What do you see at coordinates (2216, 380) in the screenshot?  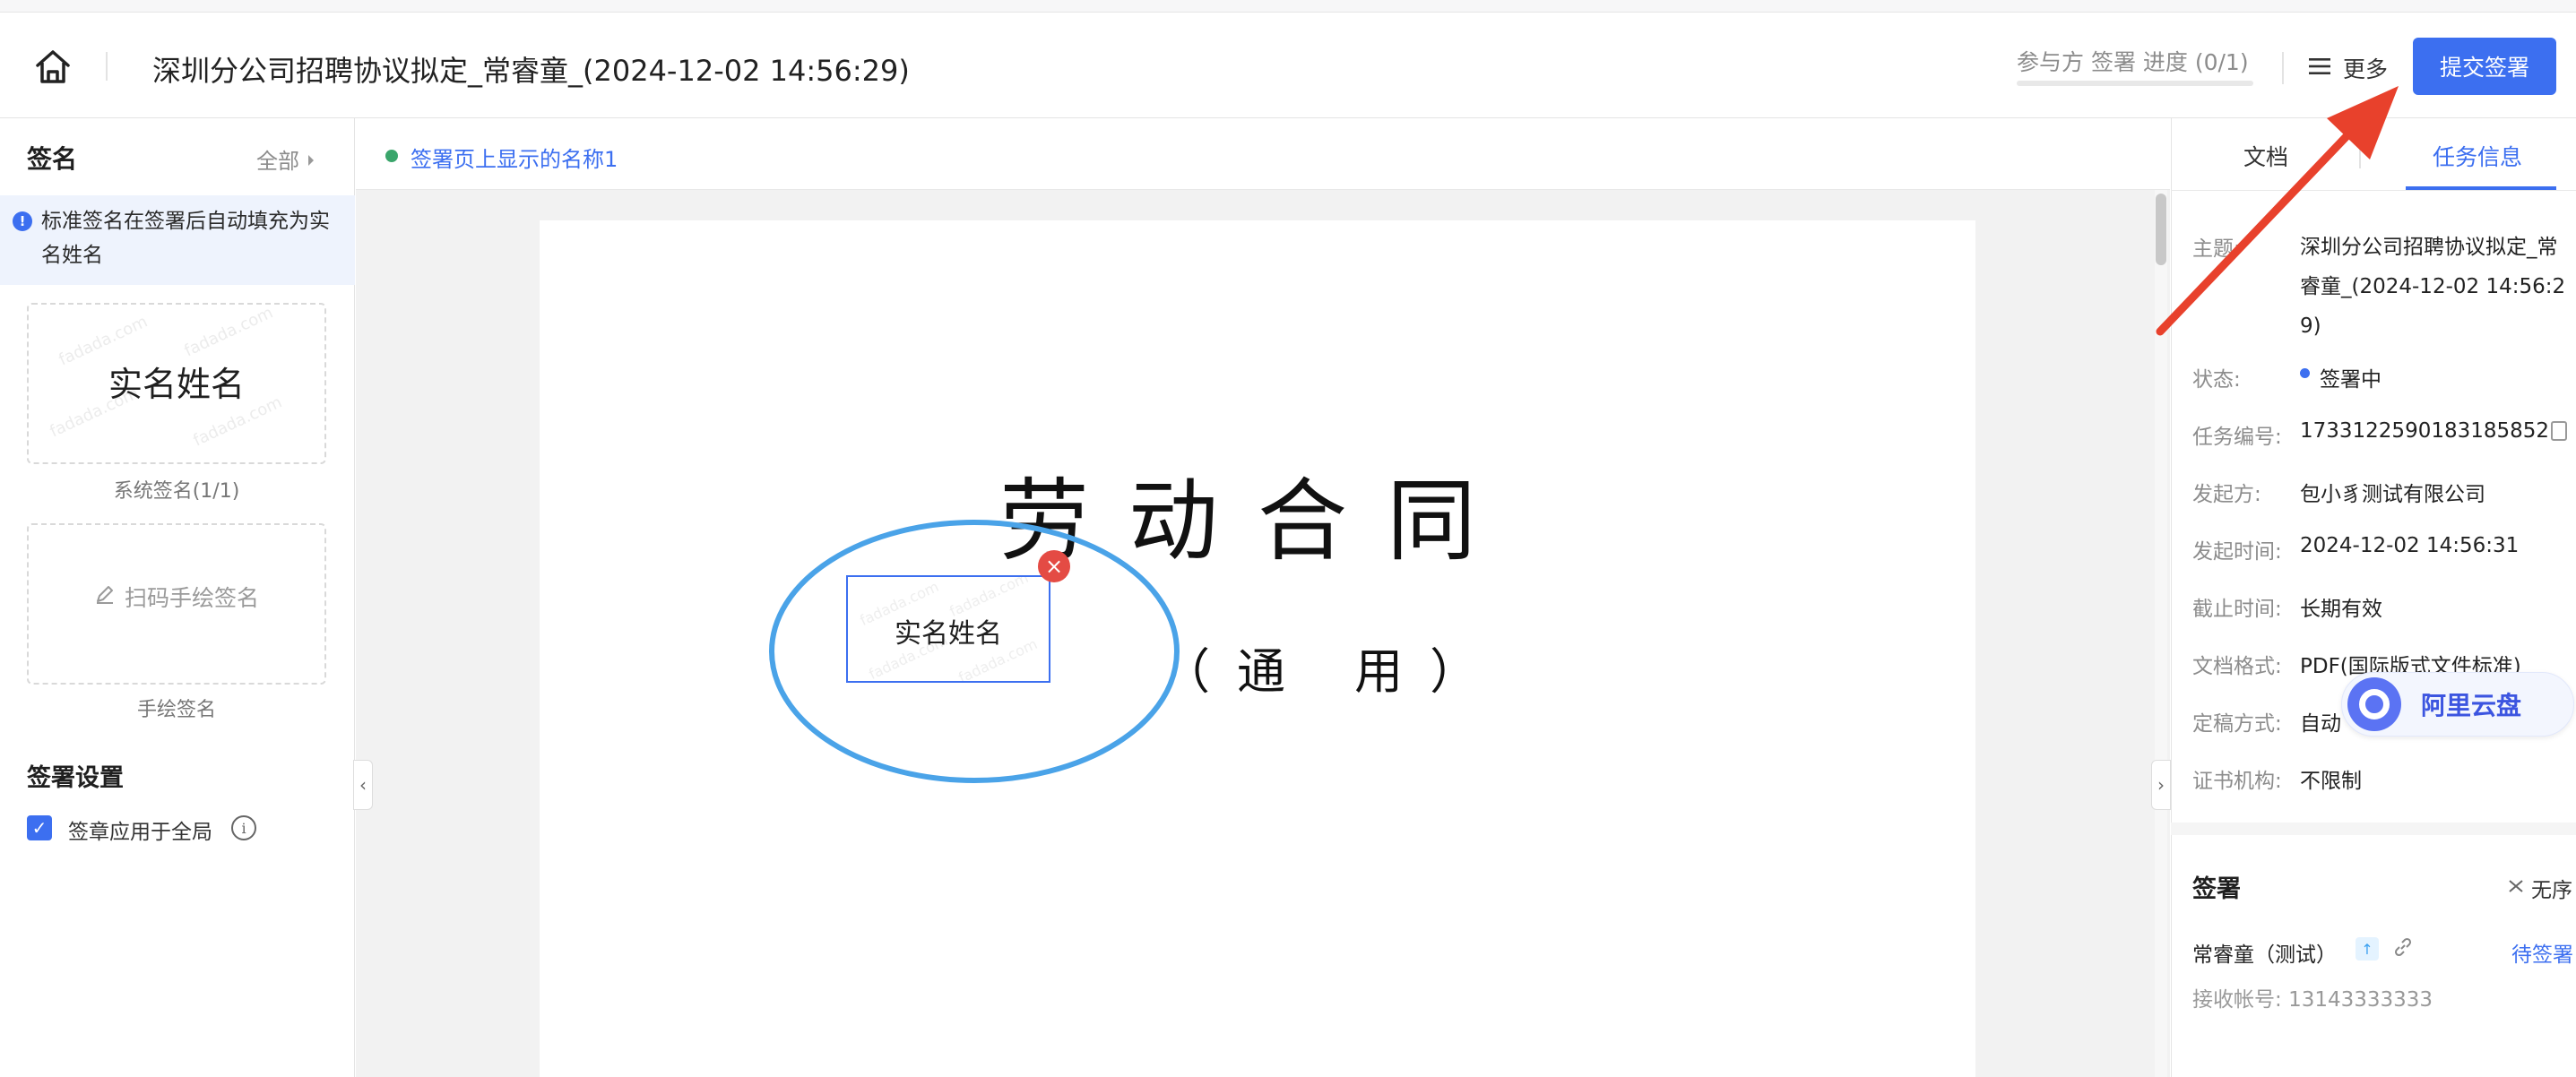 I see `status-label: 状态:` at bounding box center [2216, 380].